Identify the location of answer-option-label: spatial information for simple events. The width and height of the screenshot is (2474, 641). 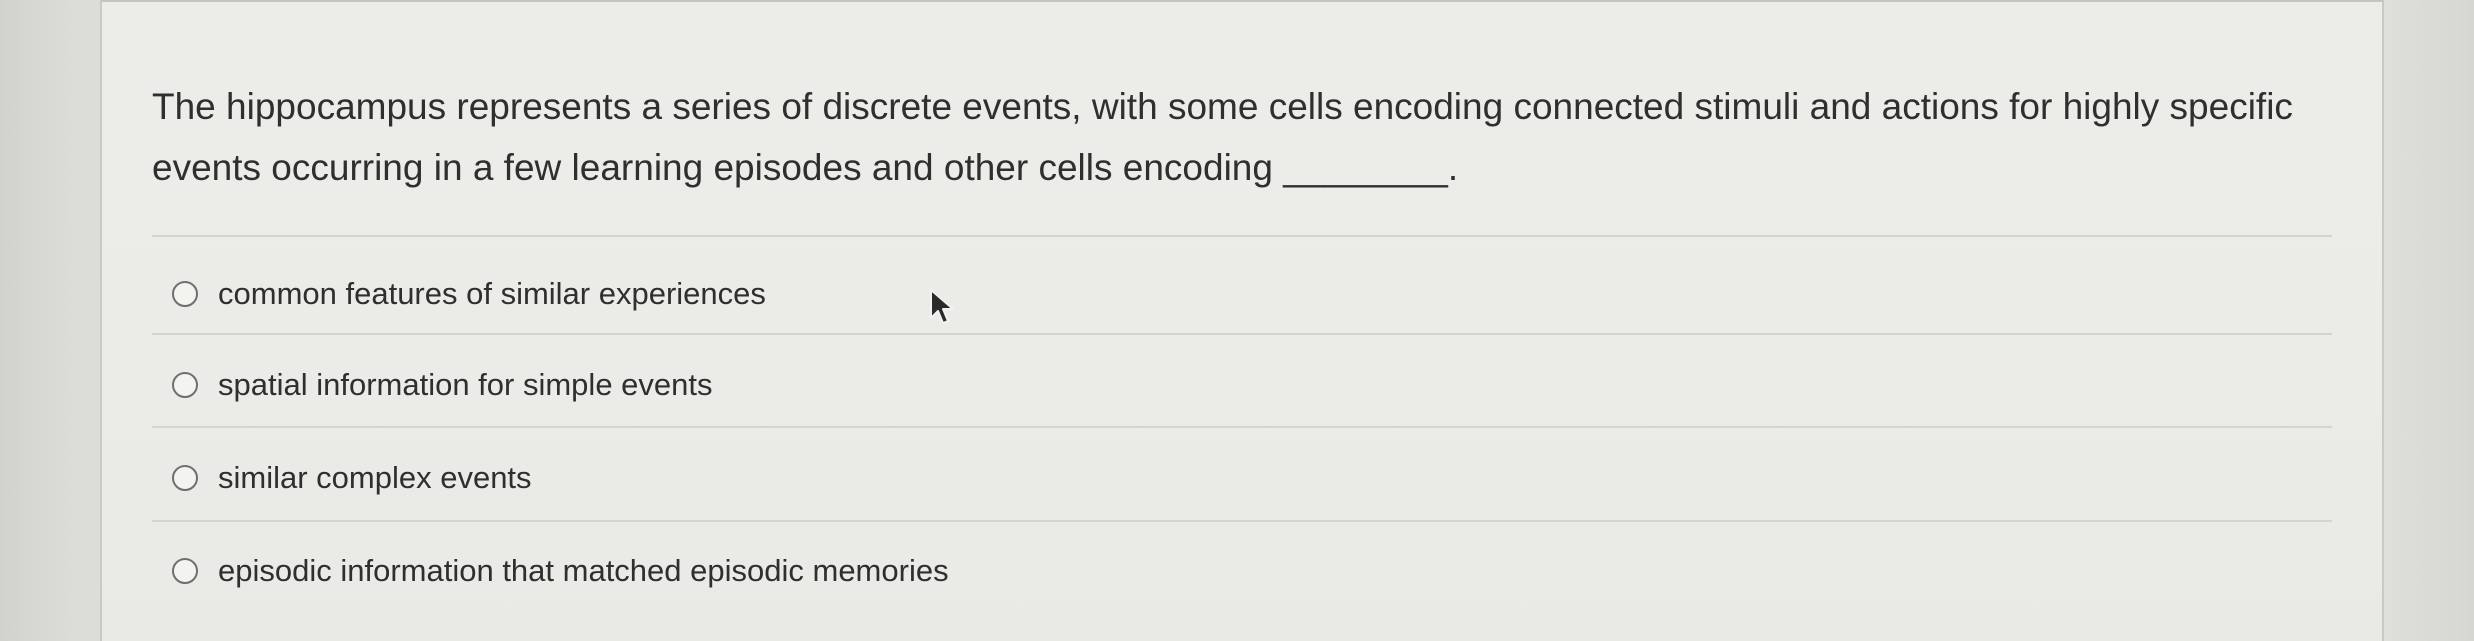
(465, 384).